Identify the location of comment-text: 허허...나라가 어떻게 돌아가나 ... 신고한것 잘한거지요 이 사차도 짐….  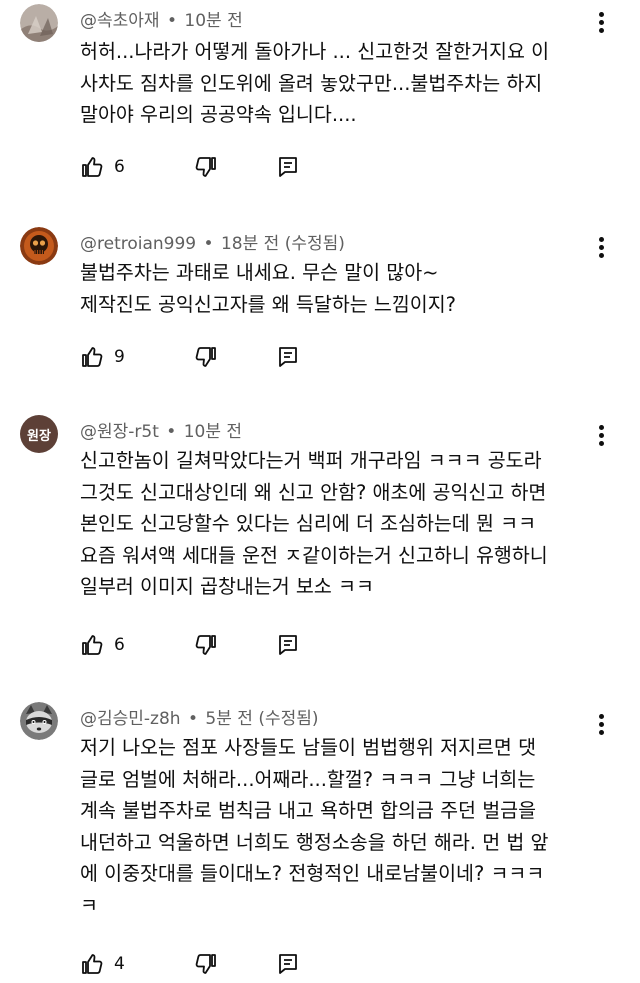
(340, 83).